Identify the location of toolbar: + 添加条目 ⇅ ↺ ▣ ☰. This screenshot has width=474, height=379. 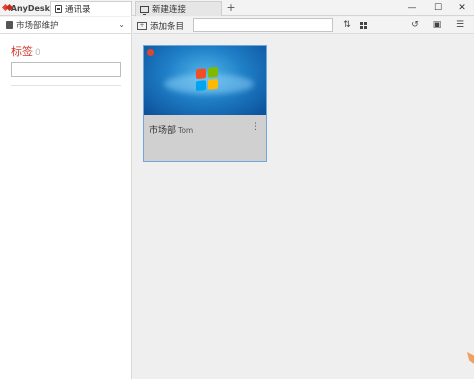
(303, 25).